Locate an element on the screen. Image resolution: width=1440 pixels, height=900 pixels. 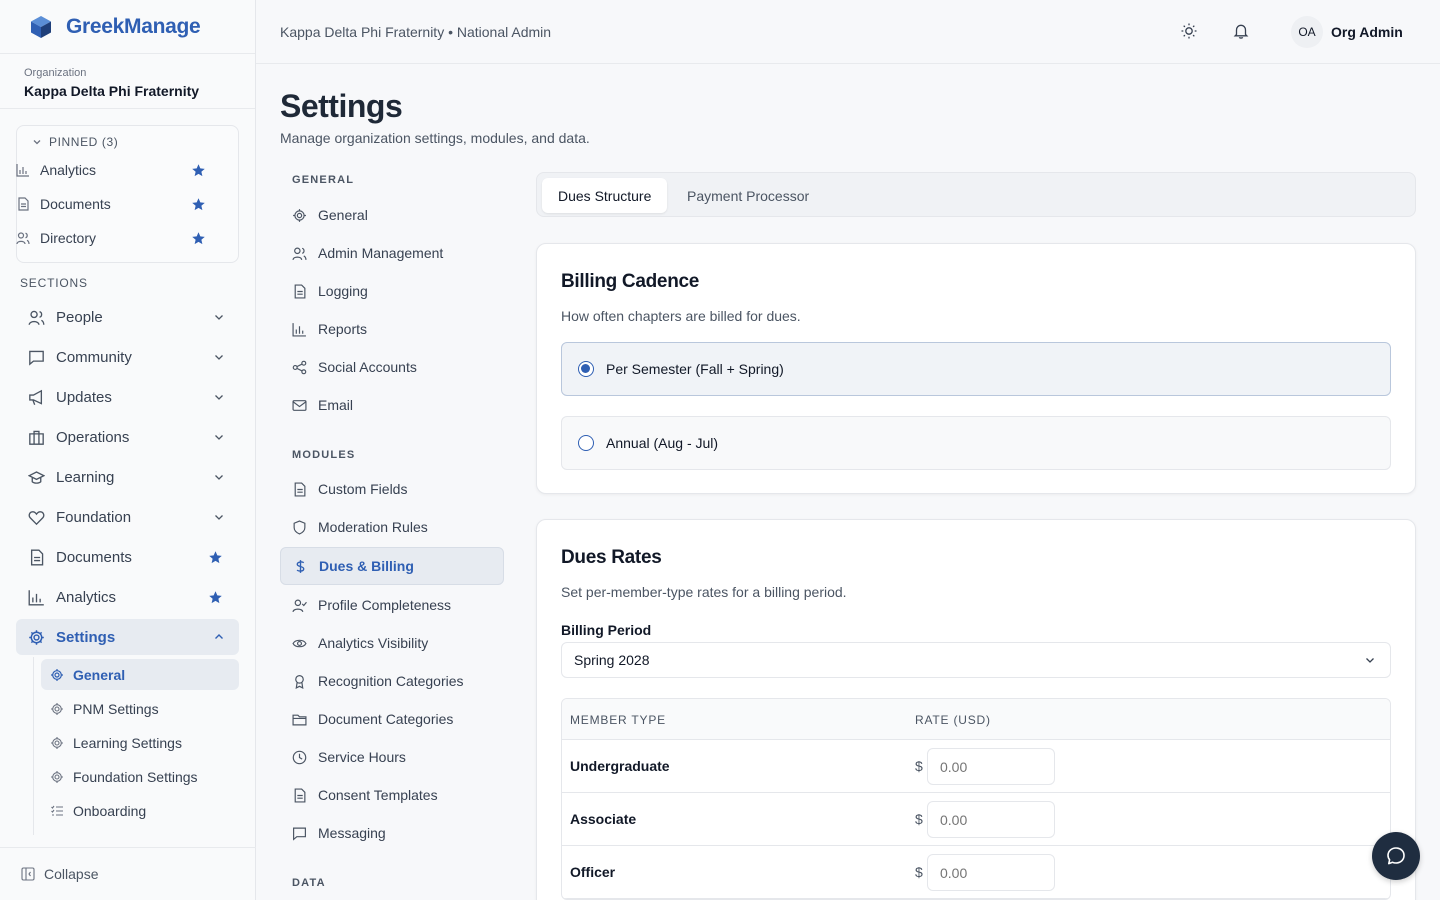
bell-icon is located at coordinates (1241, 31).